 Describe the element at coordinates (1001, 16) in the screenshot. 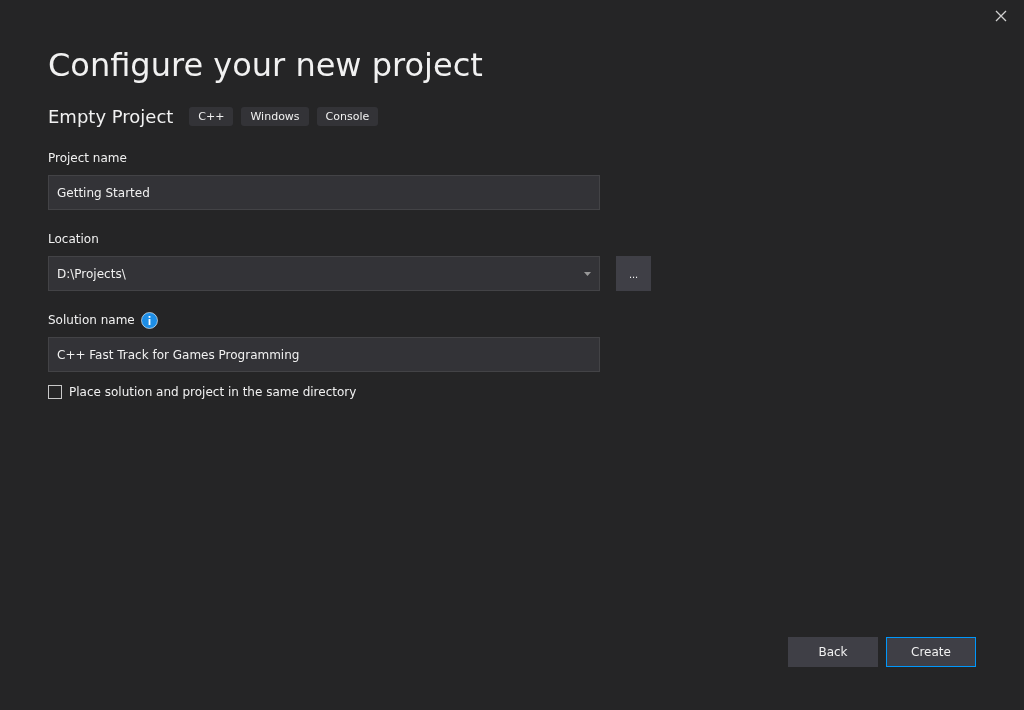

I see `close-icon` at that location.